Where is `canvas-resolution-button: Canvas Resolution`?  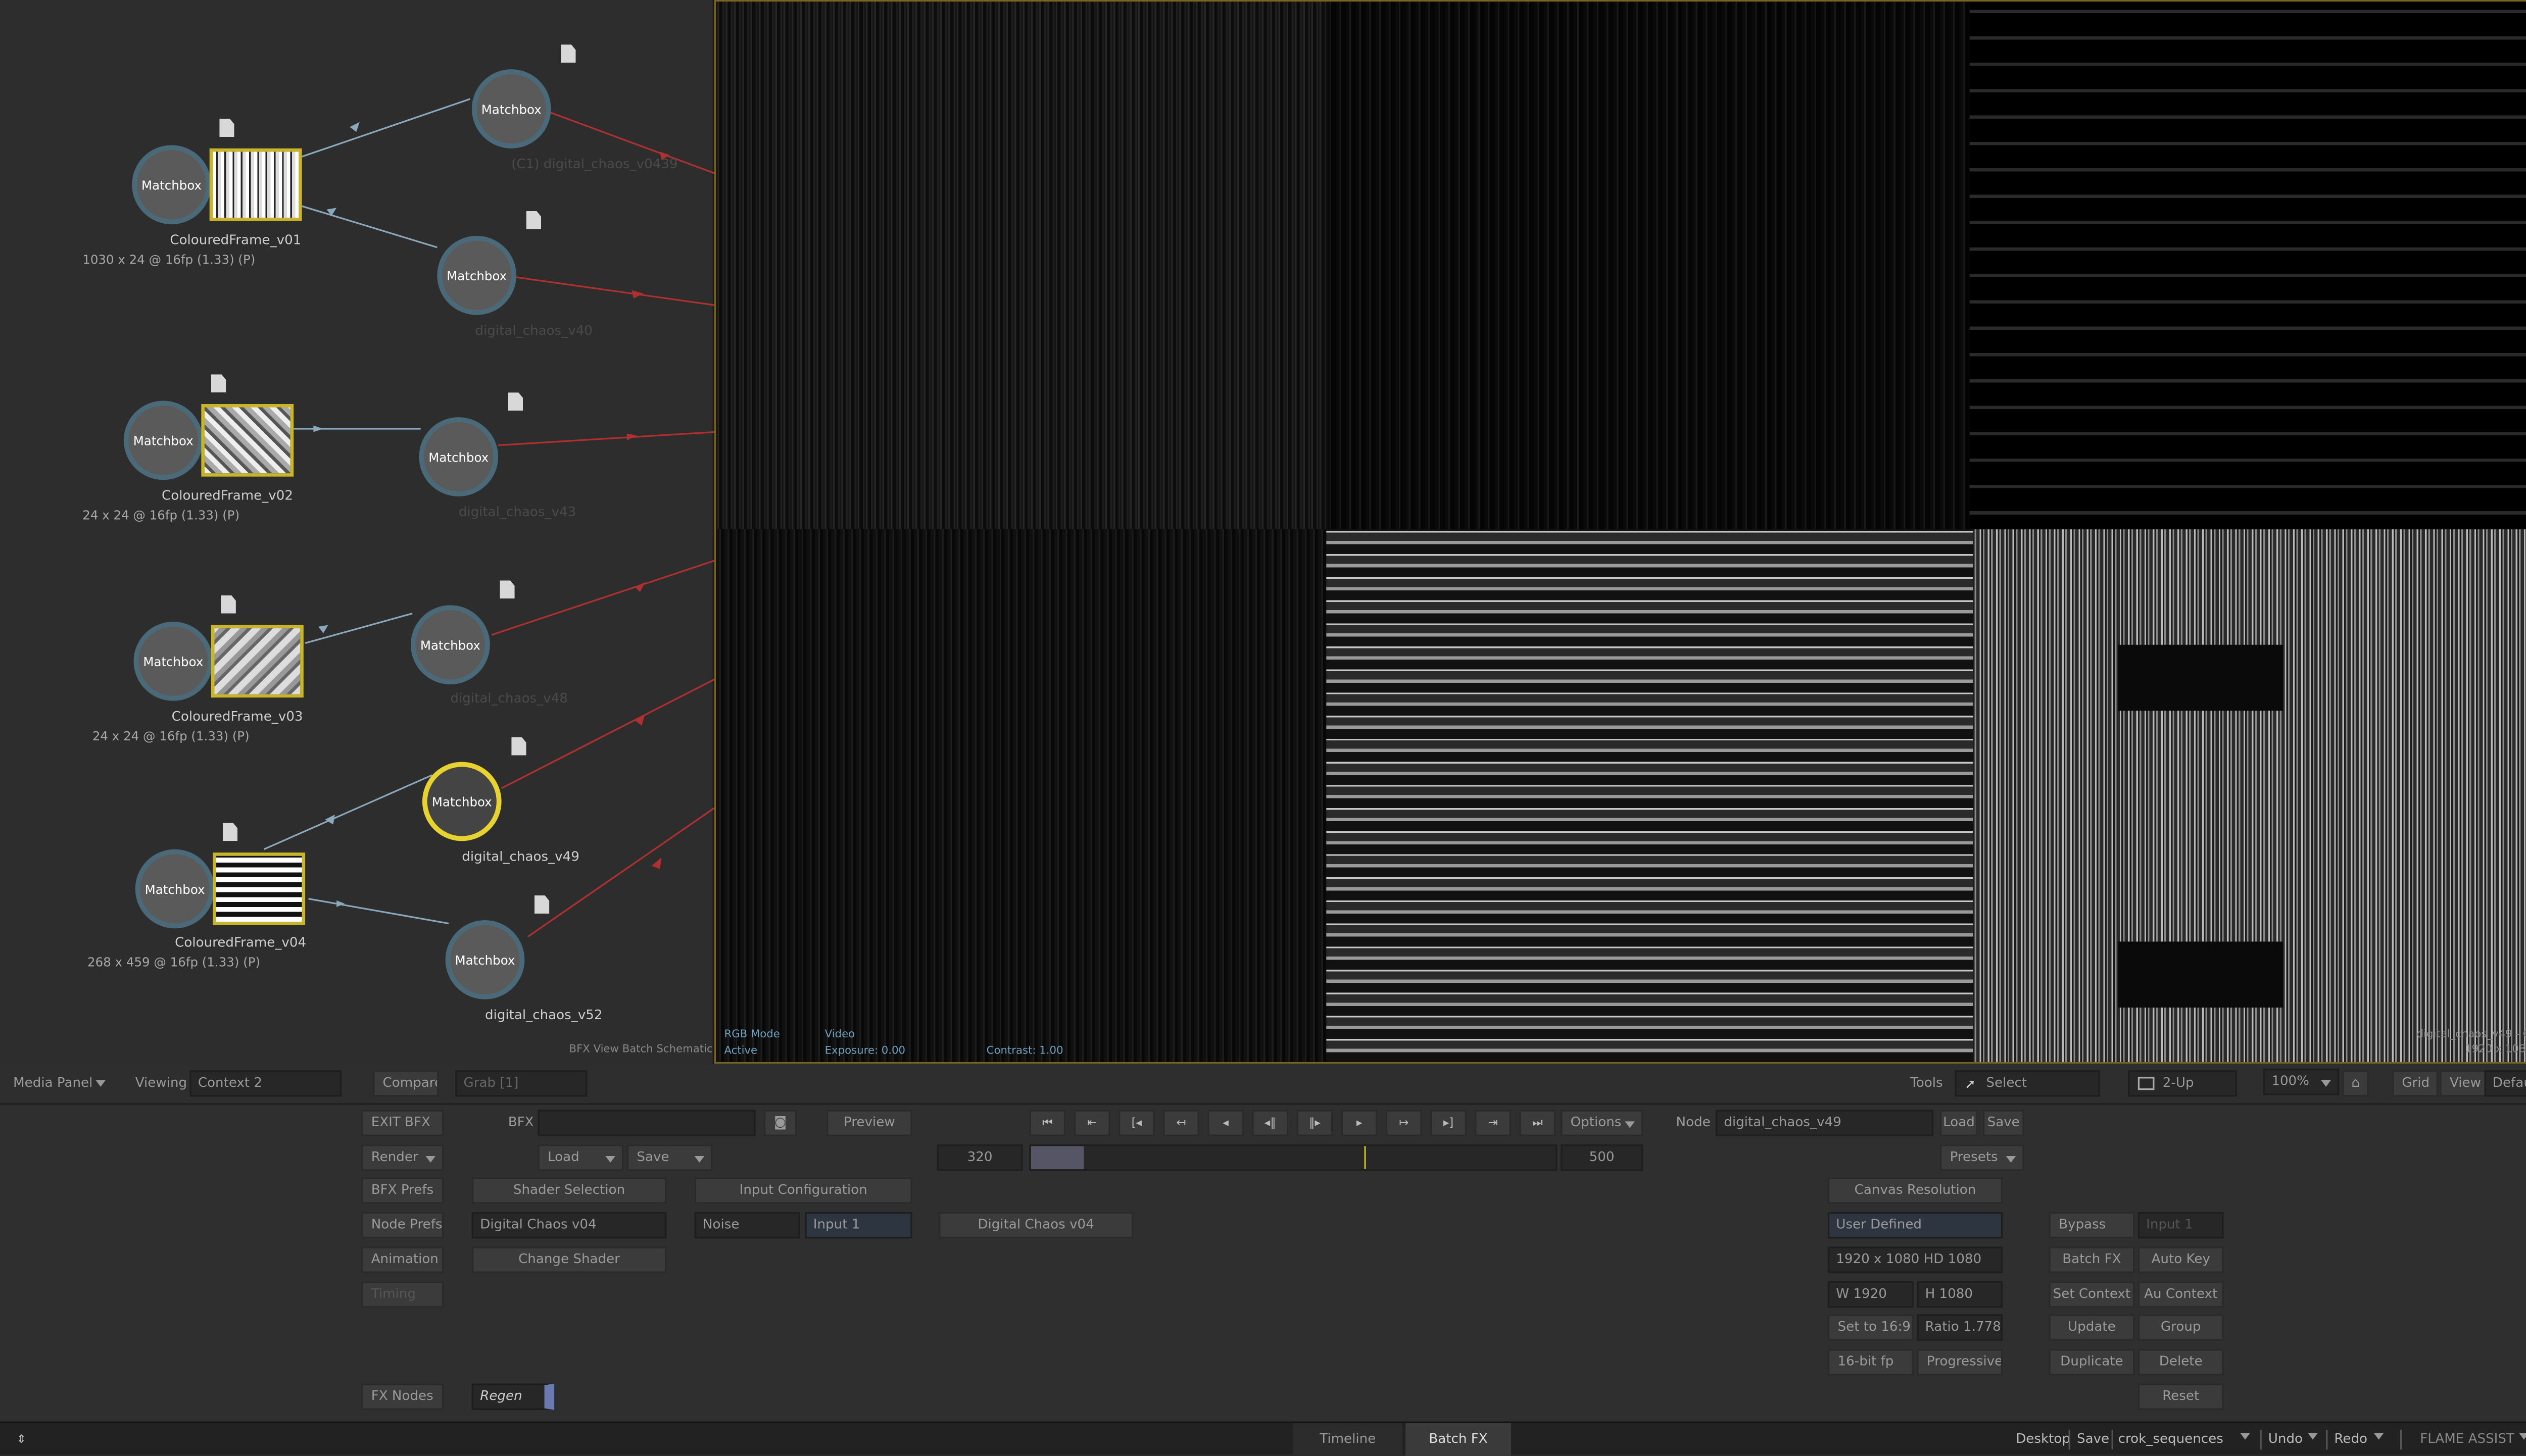
canvas-resolution-button: Canvas Resolution is located at coordinates (1915, 1190).